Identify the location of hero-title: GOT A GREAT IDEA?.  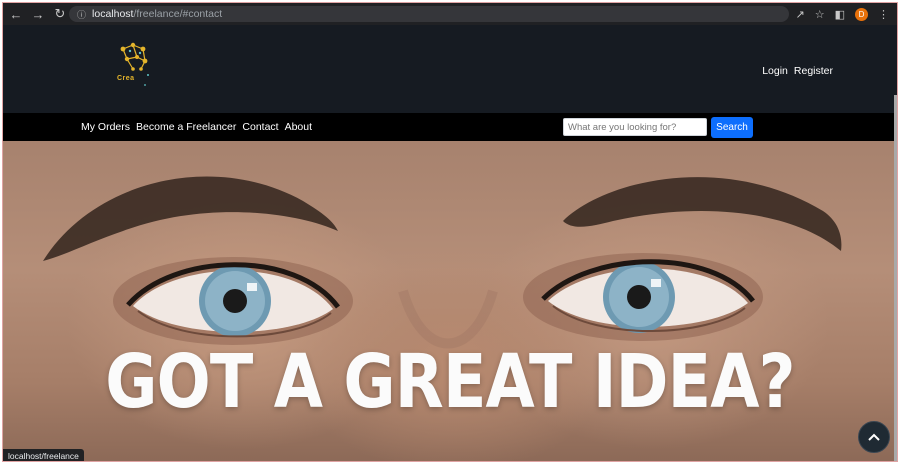
(450, 382).